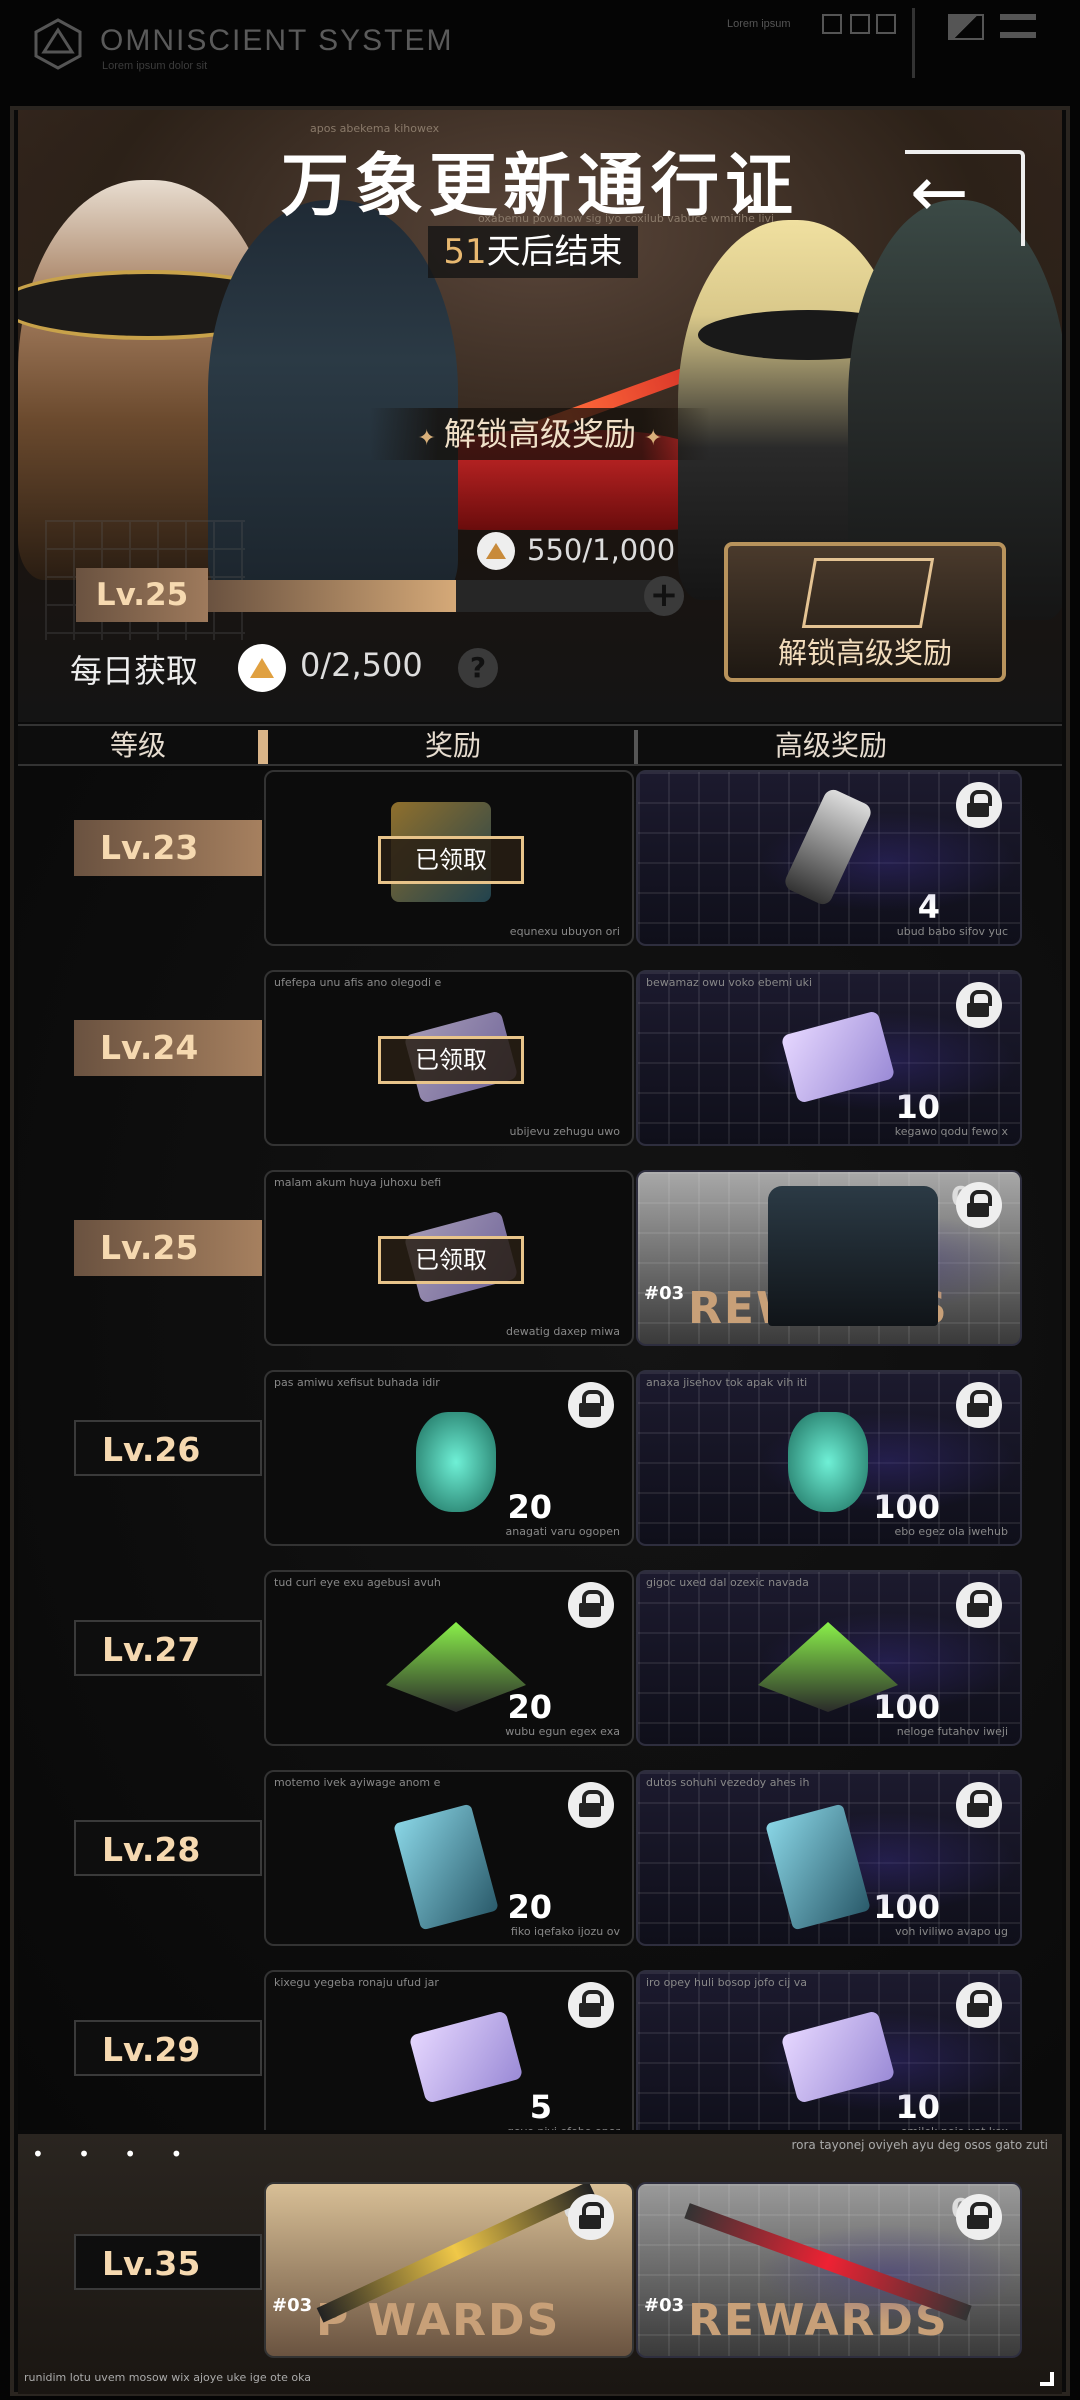  Describe the element at coordinates (562, 1731) in the screenshot. I see `card-footer: wubu egun egex exa` at that location.